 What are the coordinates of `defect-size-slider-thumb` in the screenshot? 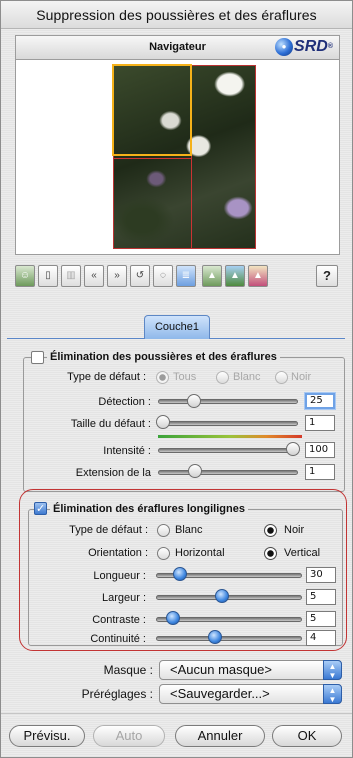 It's located at (163, 422).